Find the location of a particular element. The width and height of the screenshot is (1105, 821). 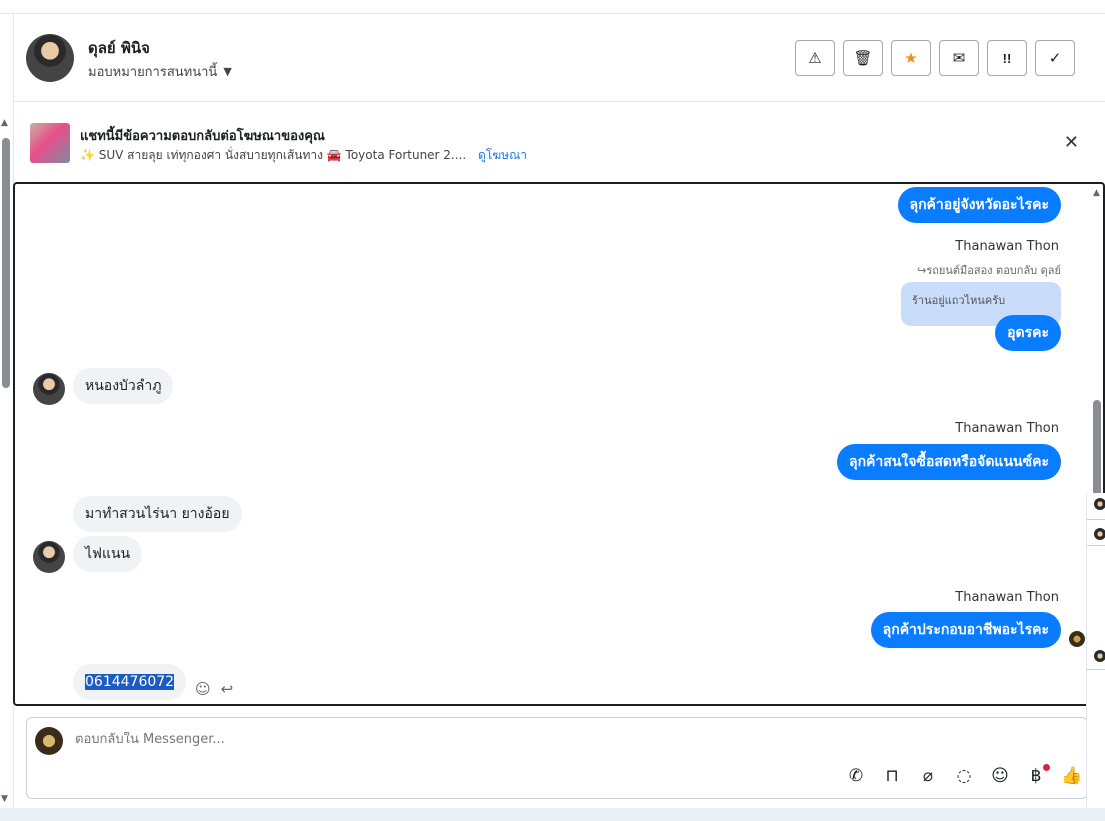

attachment-icon: ⌀ is located at coordinates (928, 776).